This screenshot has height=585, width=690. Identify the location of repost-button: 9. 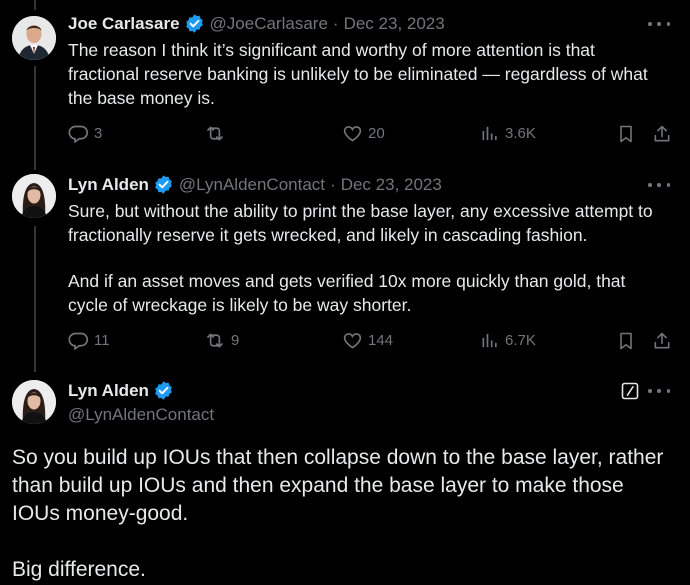
(221, 340).